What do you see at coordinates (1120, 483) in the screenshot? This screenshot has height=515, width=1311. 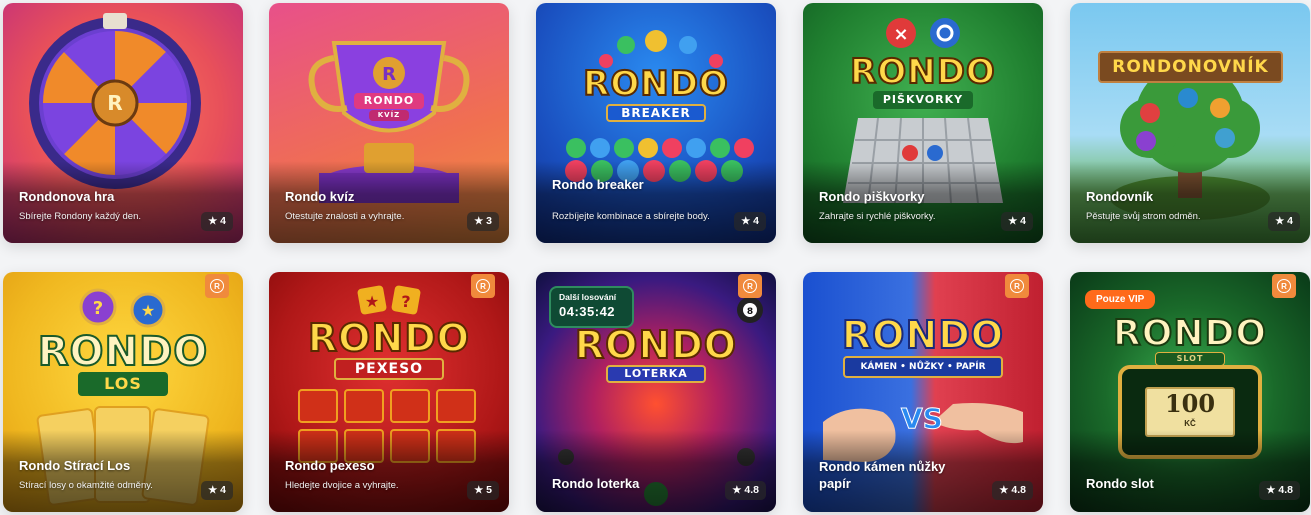 I see `game-title: Rondo slot` at bounding box center [1120, 483].